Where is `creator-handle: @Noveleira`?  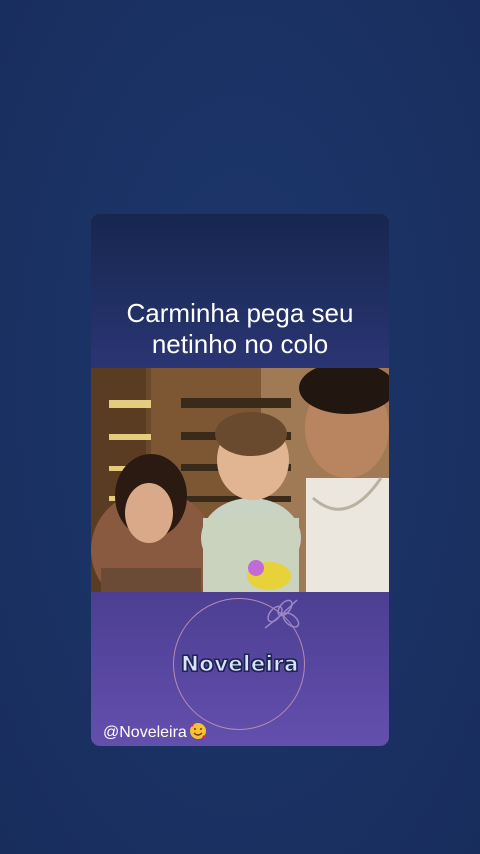
creator-handle: @Noveleira is located at coordinates (155, 732).